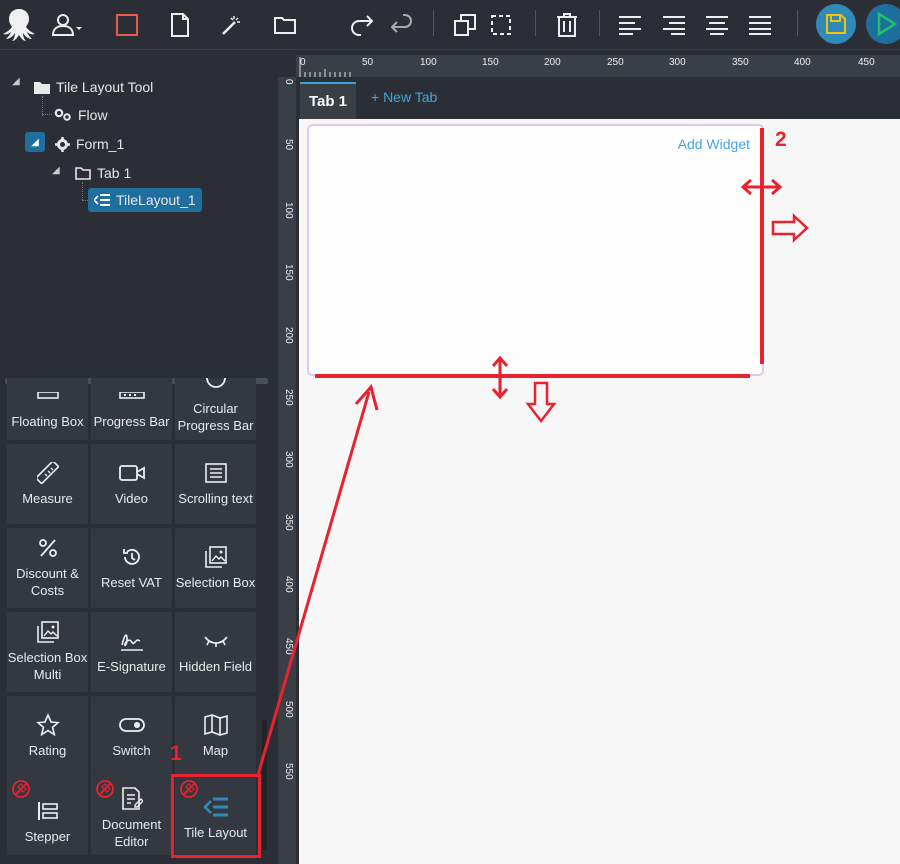 Image resolution: width=900 pixels, height=864 pixels. I want to click on floating-box-icon, so click(47, 396).